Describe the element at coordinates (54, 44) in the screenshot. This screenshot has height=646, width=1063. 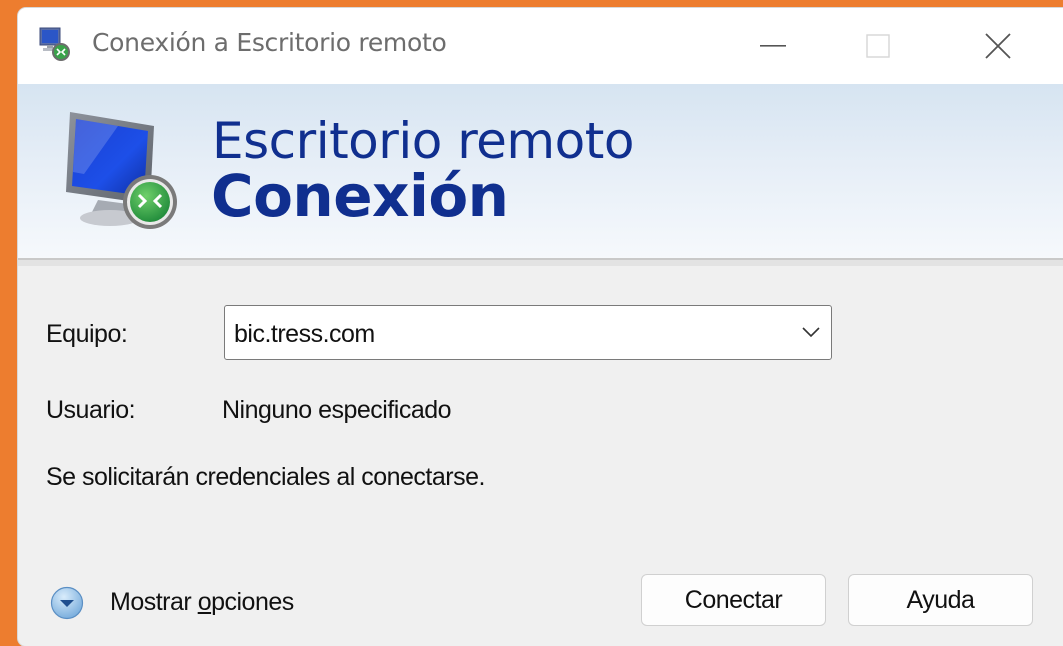
I see `remote-desktop-icon` at that location.